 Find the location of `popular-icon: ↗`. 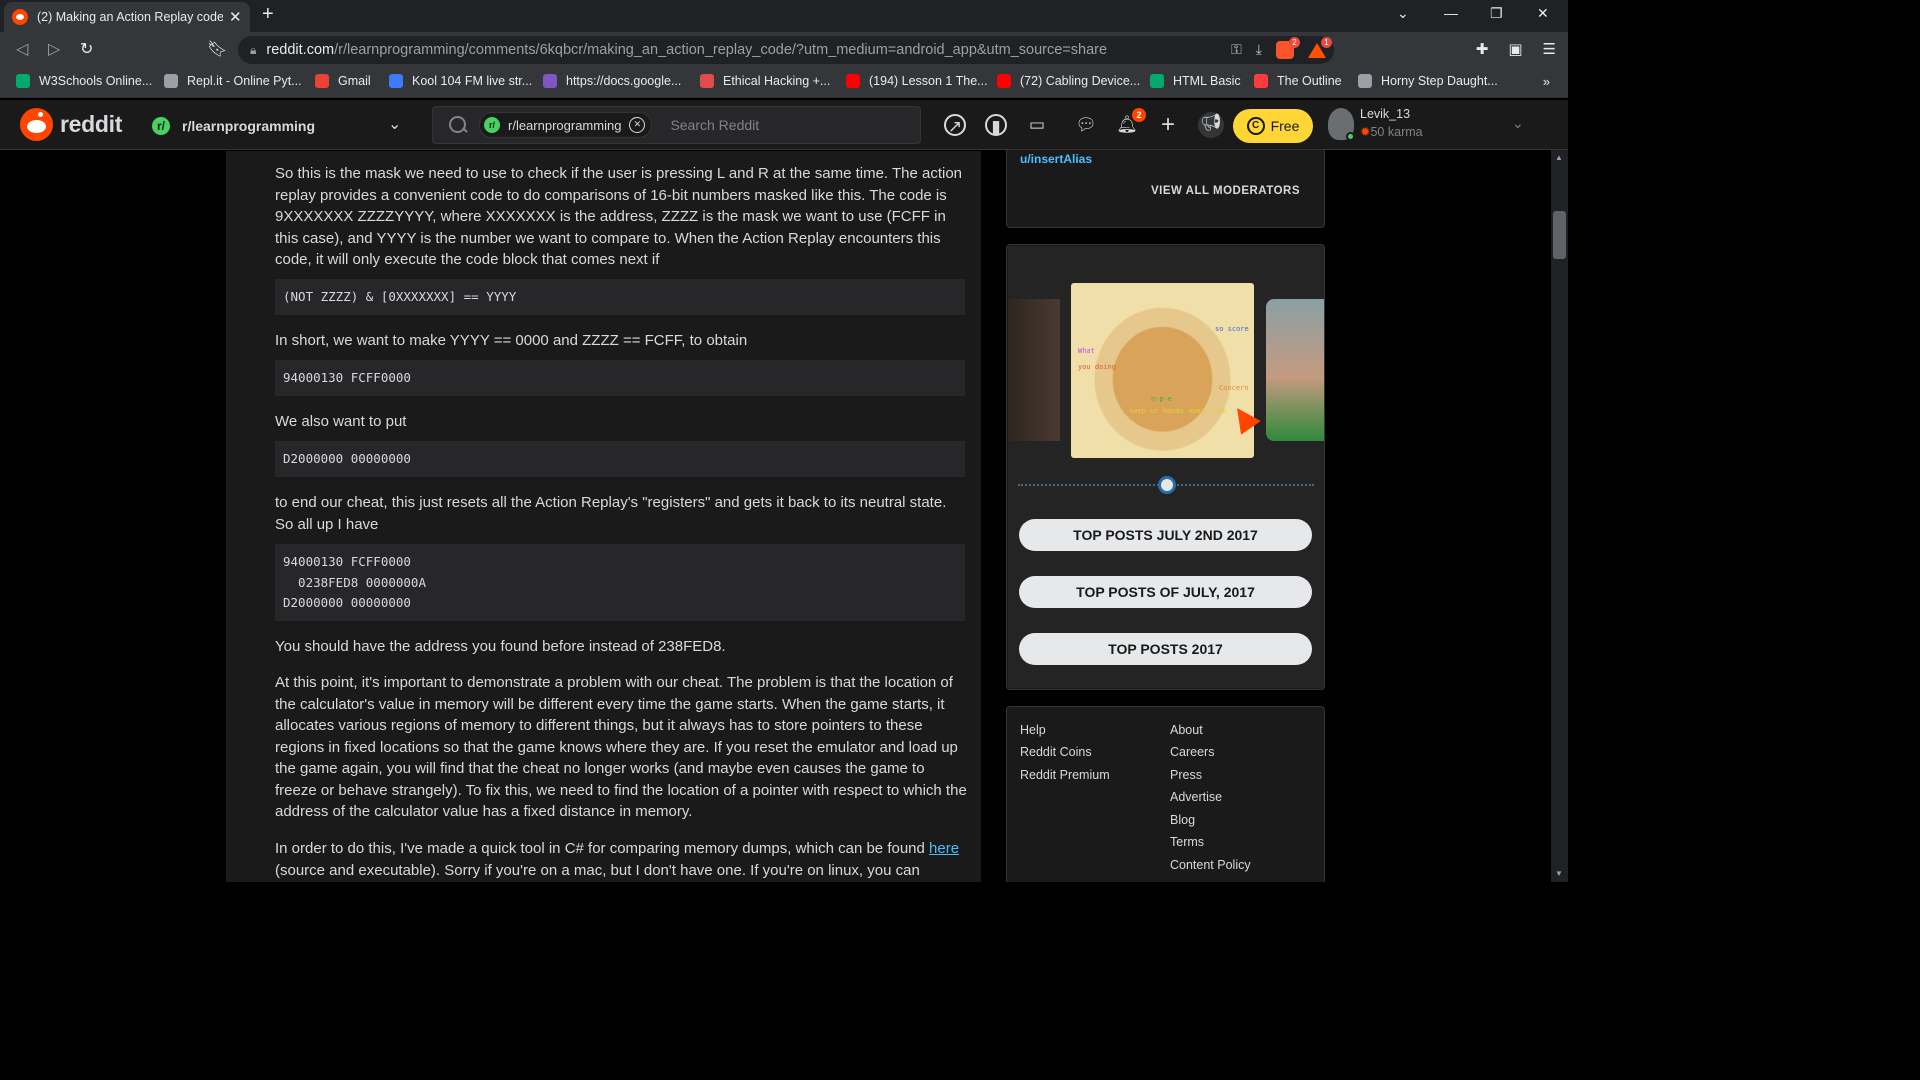

popular-icon: ↗ is located at coordinates (955, 125).